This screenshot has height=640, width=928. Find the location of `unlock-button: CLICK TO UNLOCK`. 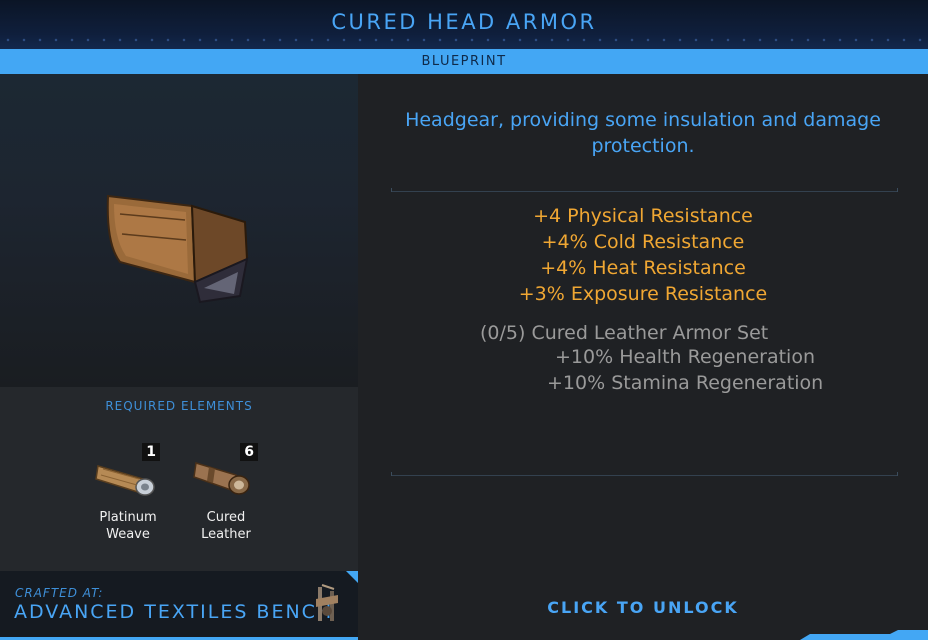

unlock-button: CLICK TO UNLOCK is located at coordinates (643, 607).